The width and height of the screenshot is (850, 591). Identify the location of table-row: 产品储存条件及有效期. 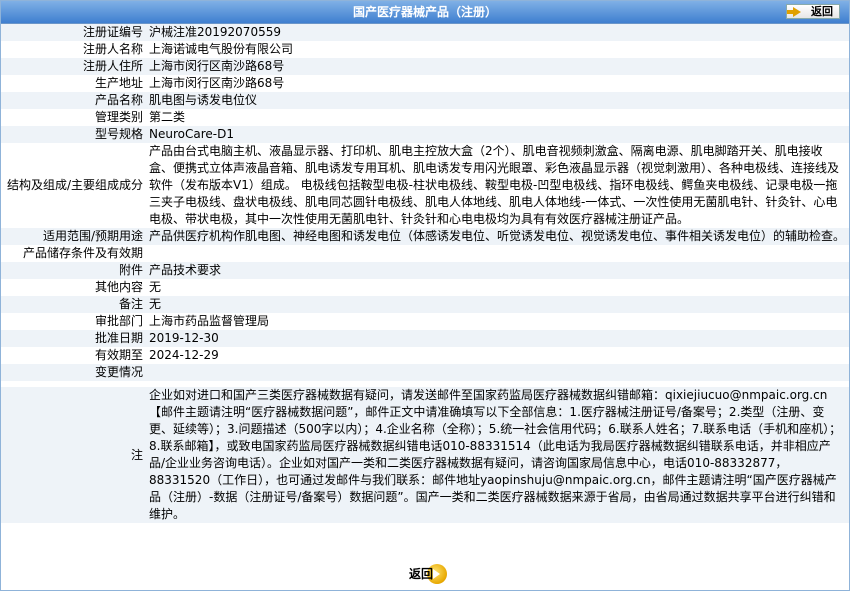
(425, 253).